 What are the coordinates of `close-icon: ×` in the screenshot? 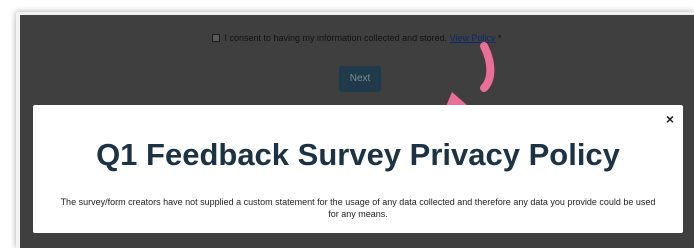 It's located at (670, 119).